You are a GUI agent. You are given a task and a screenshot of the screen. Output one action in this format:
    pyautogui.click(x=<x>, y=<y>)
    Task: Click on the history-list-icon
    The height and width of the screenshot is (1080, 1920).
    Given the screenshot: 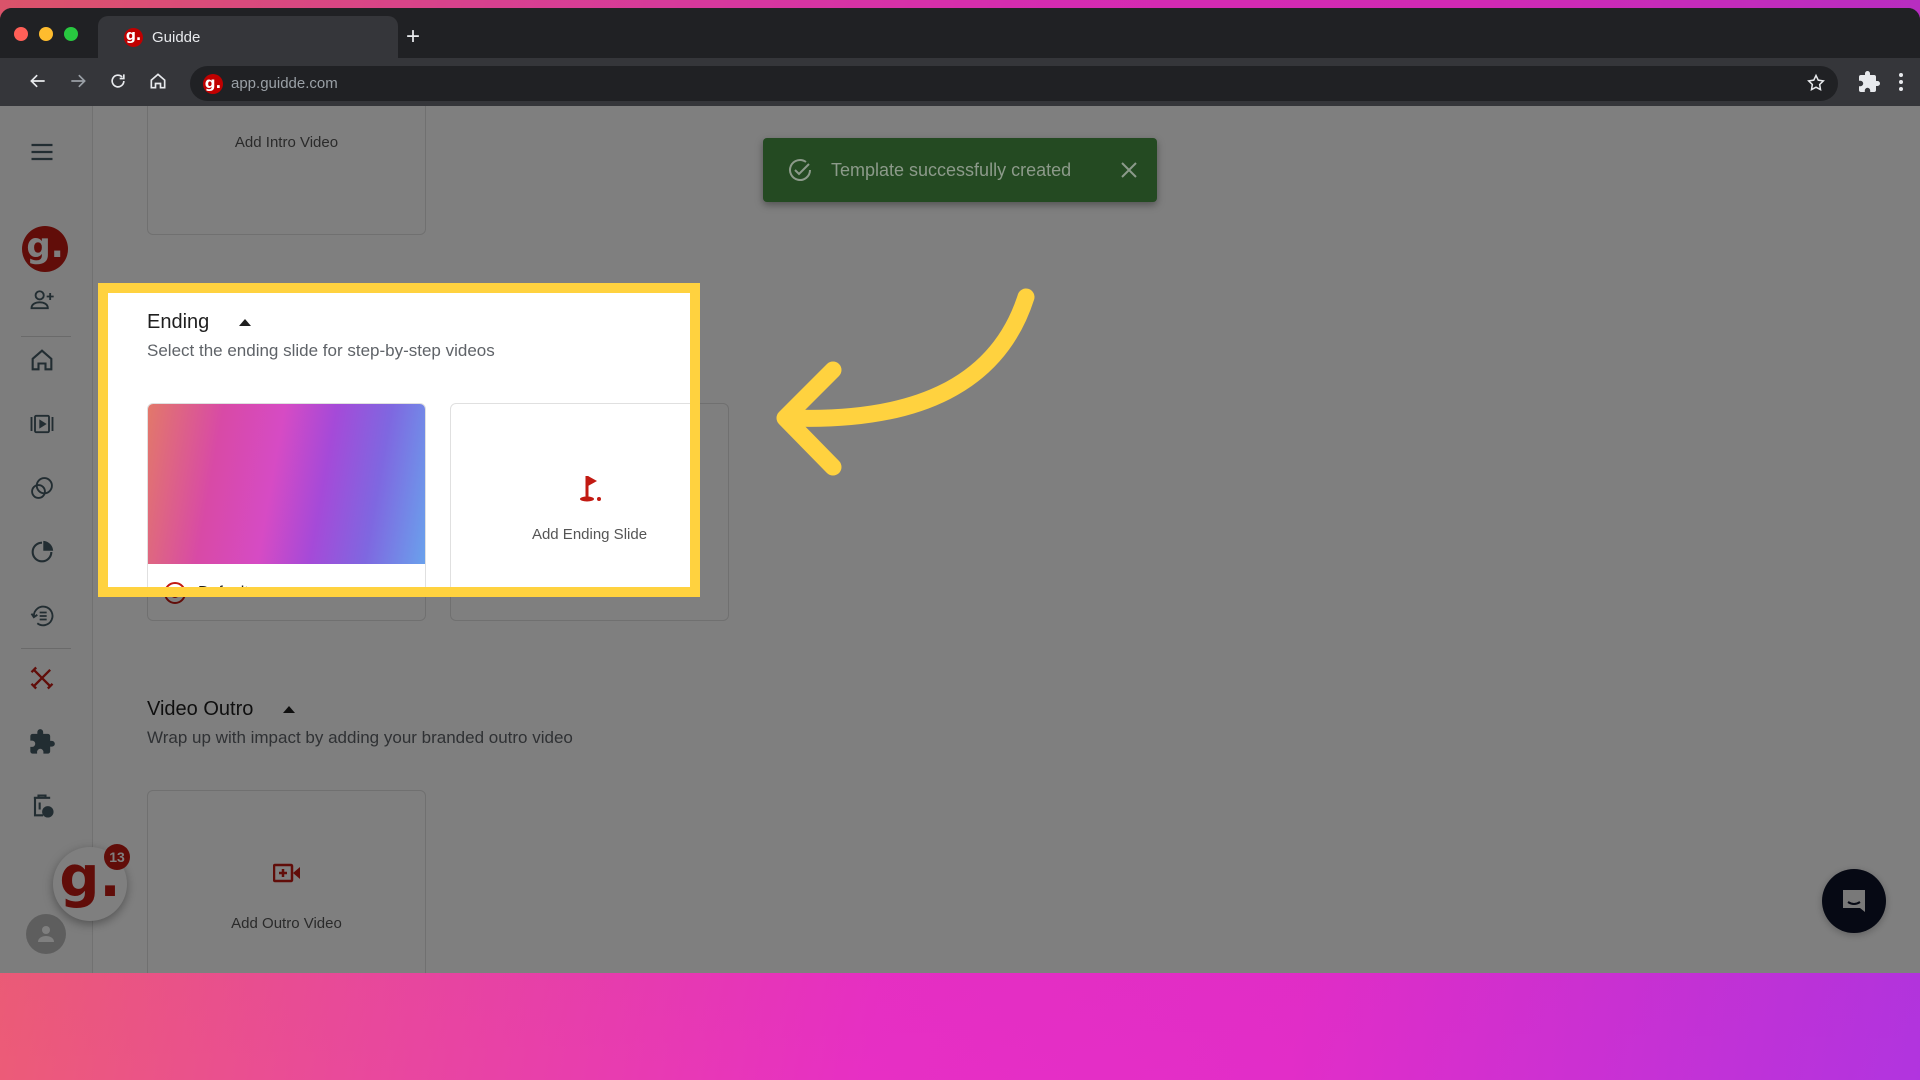 What is the action you would take?
    pyautogui.click(x=42, y=616)
    